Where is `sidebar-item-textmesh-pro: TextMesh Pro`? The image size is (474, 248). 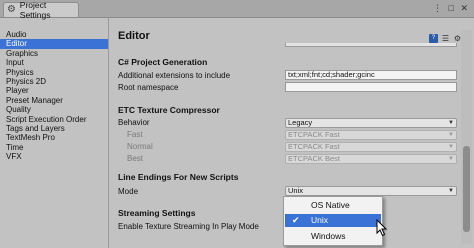
sidebar-item-textmesh-pro: TextMesh Pro is located at coordinates (54, 137).